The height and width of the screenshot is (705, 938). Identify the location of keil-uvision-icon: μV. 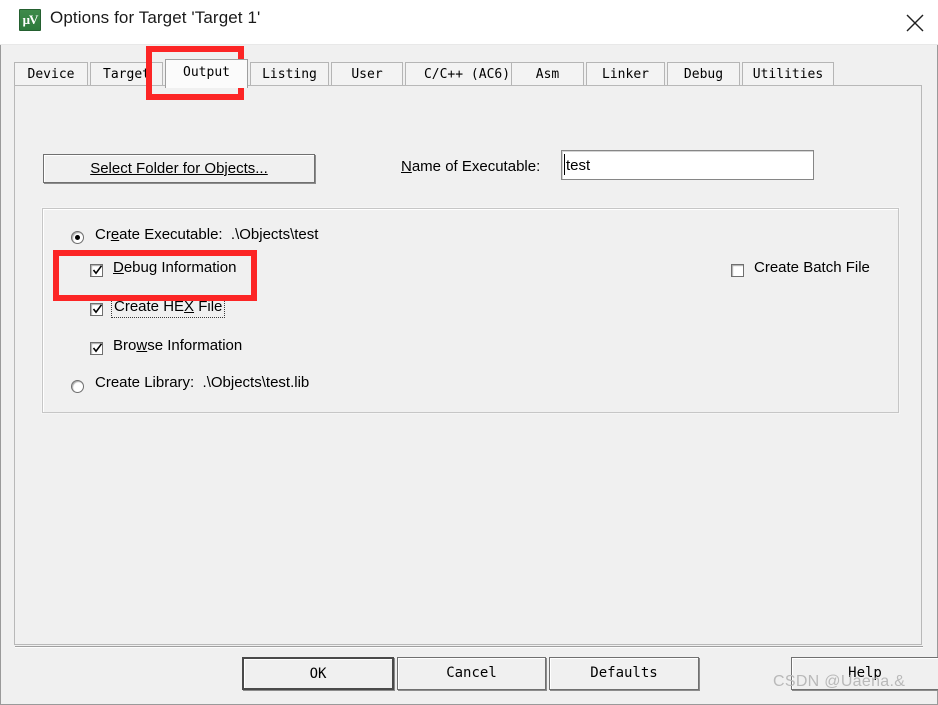
(30, 20).